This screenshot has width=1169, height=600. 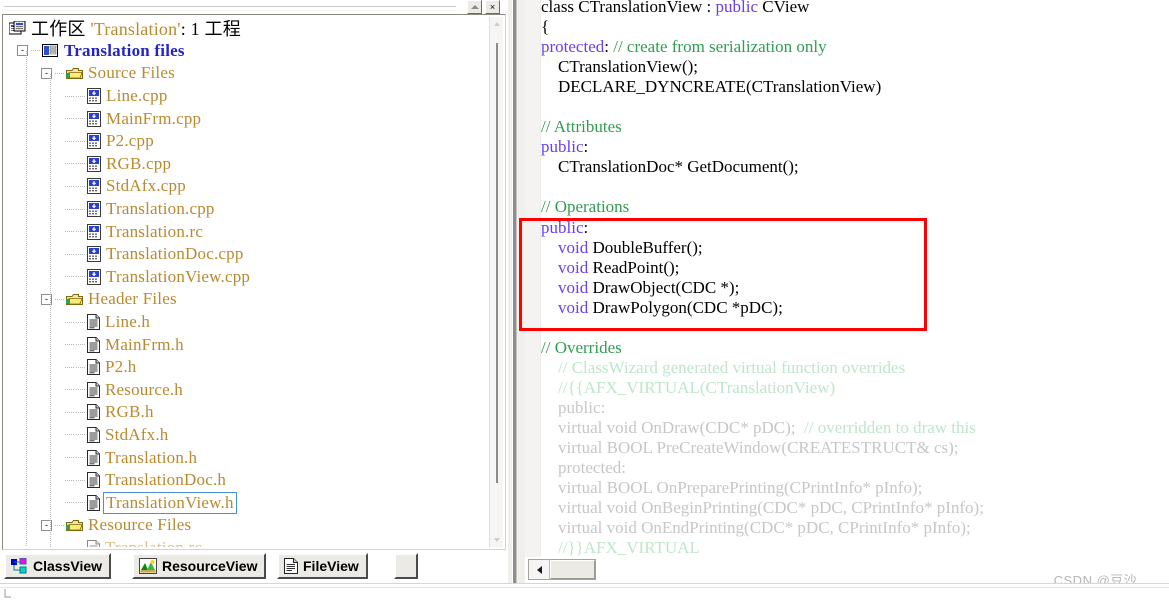 What do you see at coordinates (246, 502) in the screenshot?
I see `tree-row-file: TranslationView.h` at bounding box center [246, 502].